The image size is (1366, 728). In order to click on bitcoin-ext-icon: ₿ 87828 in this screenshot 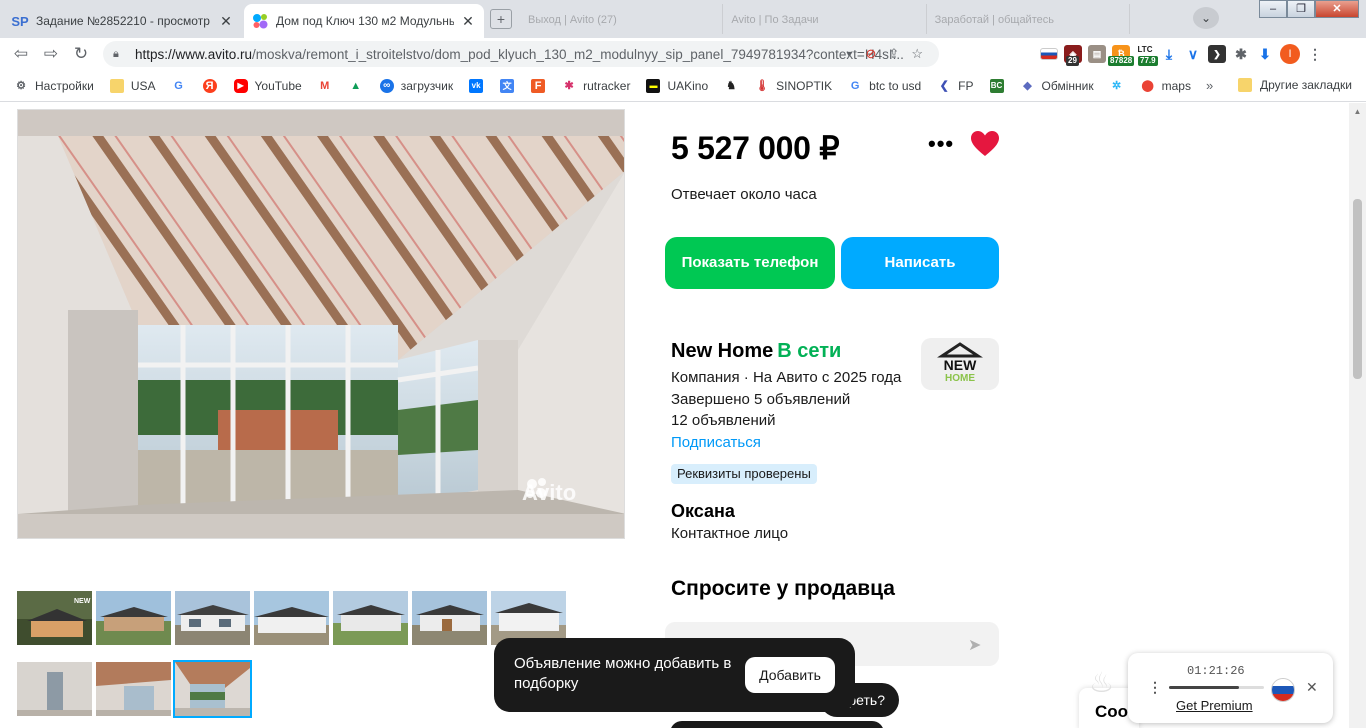, I will do `click(1121, 55)`.